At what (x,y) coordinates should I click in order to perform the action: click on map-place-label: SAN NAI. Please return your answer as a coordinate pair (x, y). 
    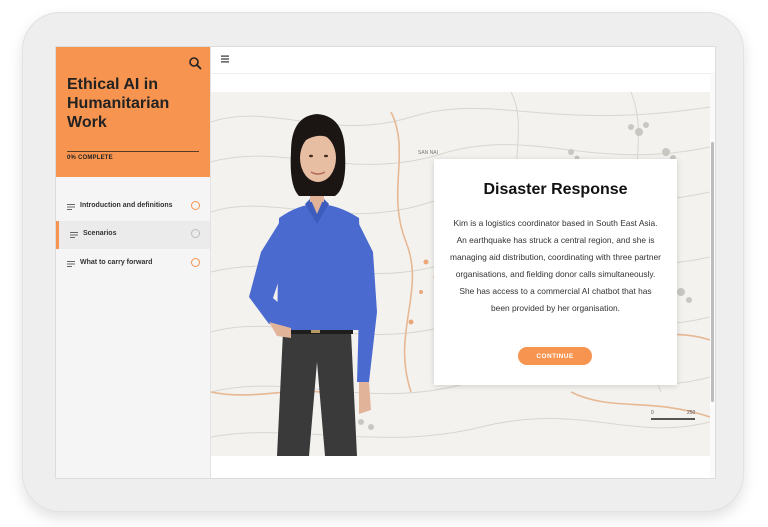
    Looking at the image, I should click on (428, 153).